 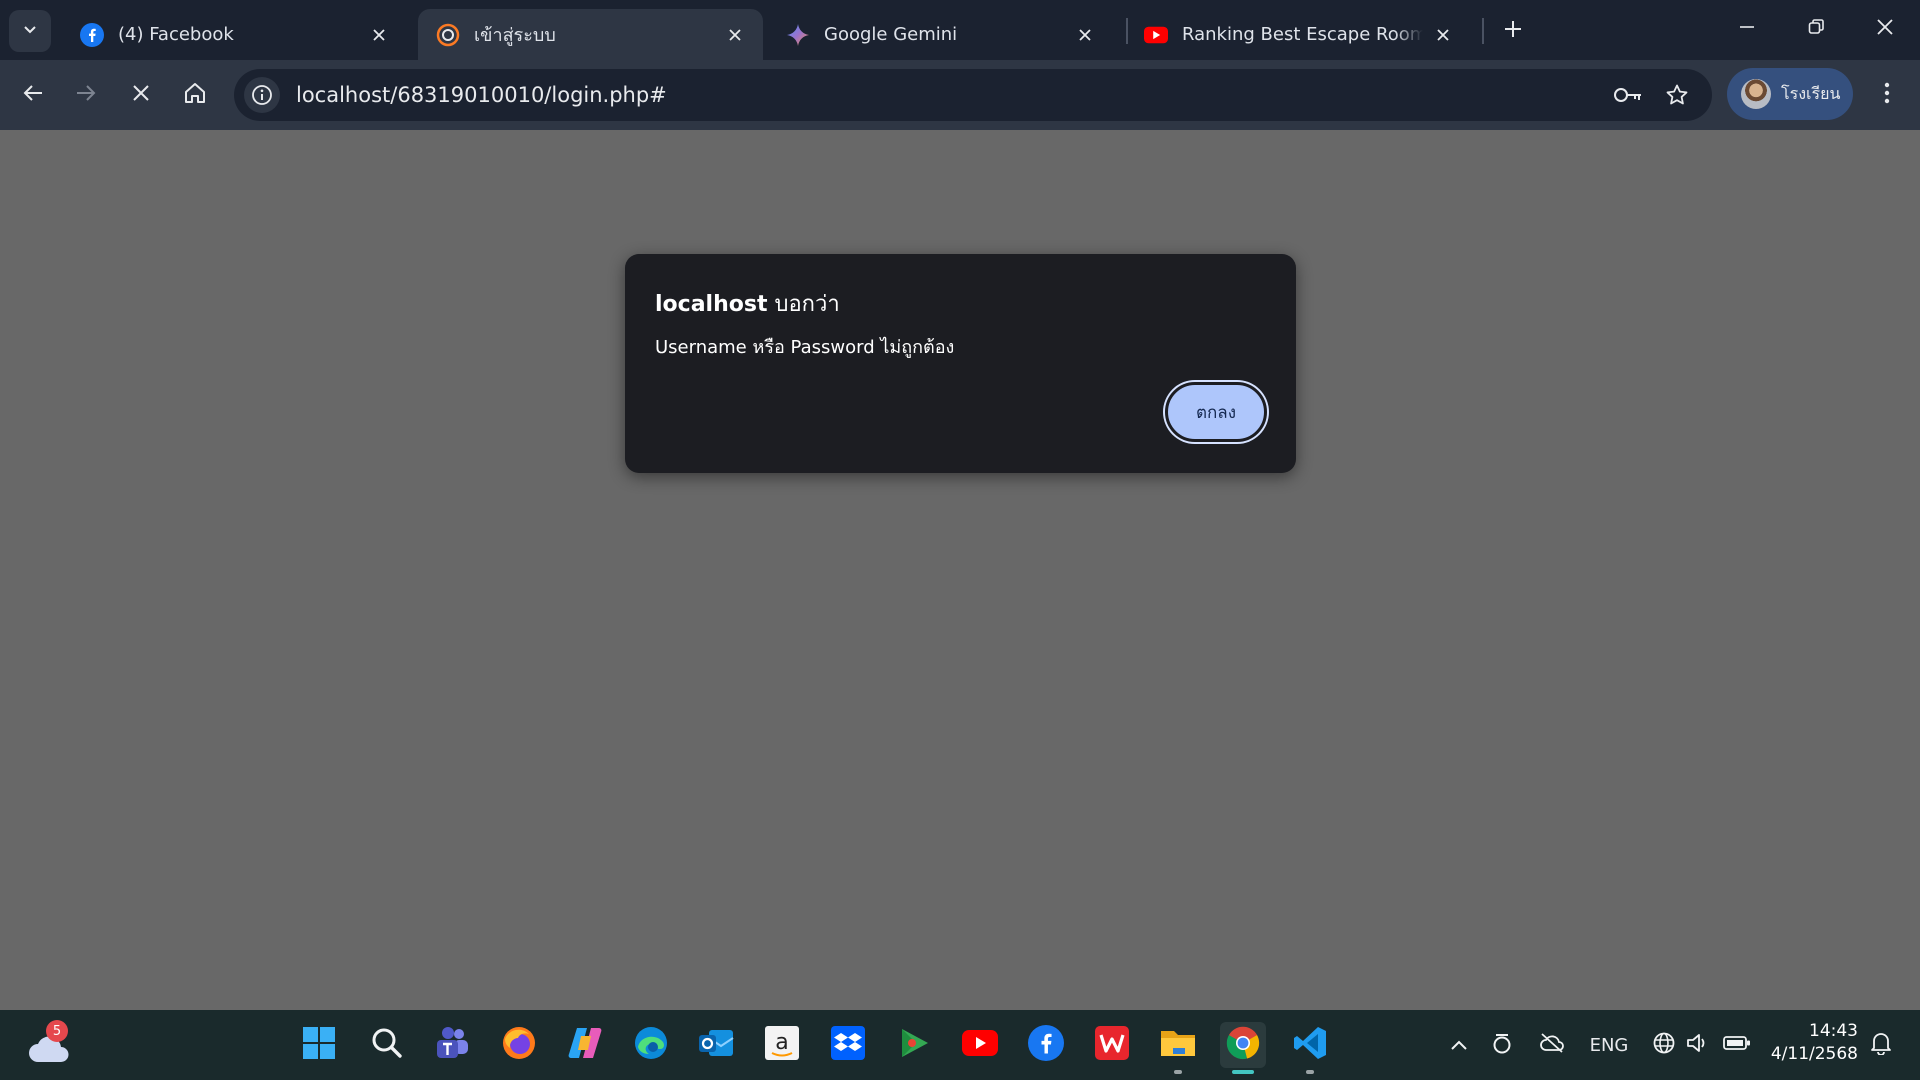 I want to click on arrow-left-icon, so click(x=33, y=95).